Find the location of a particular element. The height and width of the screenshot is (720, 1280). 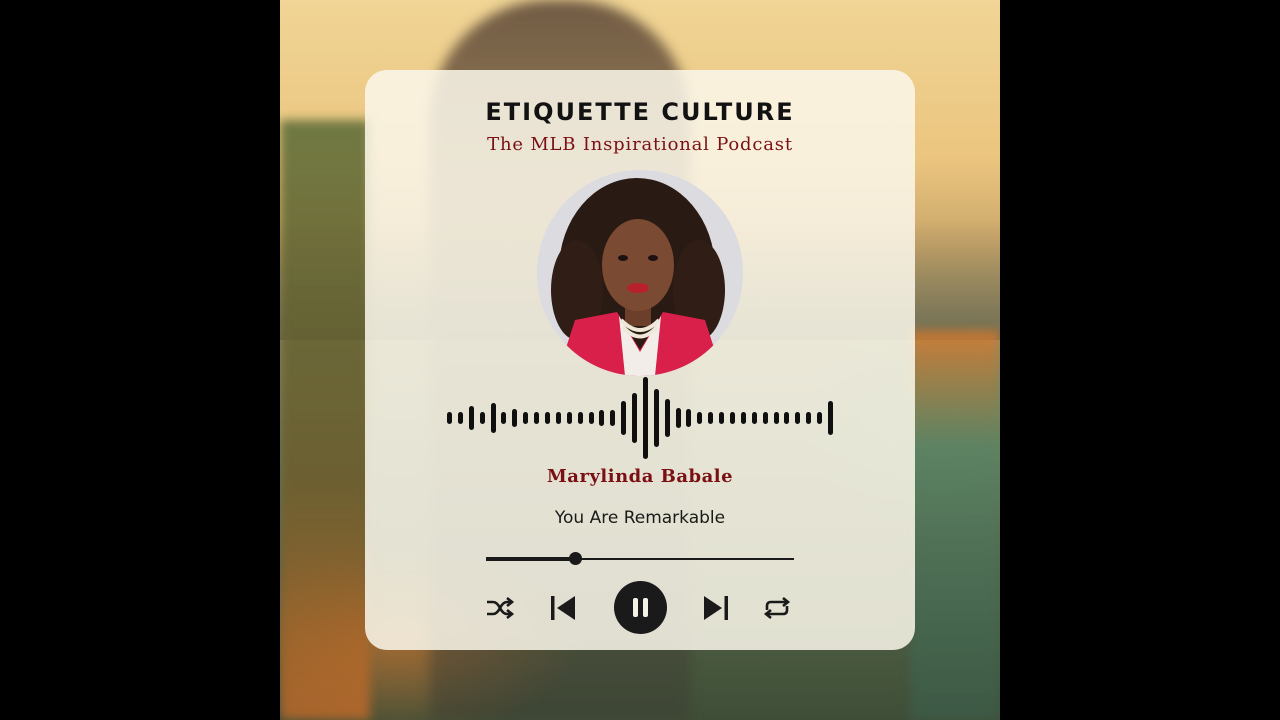

repeat-button is located at coordinates (777, 608).